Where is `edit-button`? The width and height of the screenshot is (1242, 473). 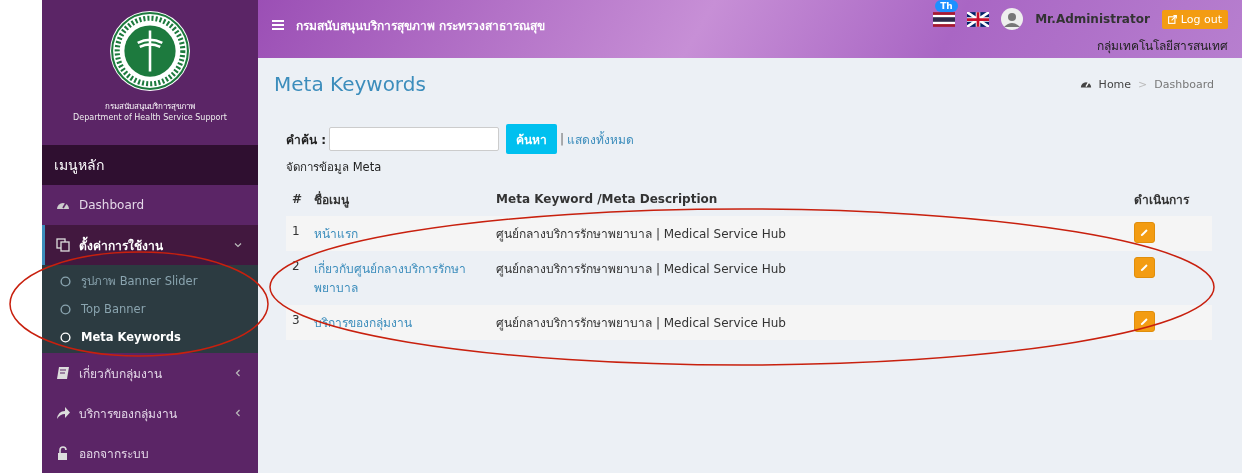
edit-button is located at coordinates (1144, 321).